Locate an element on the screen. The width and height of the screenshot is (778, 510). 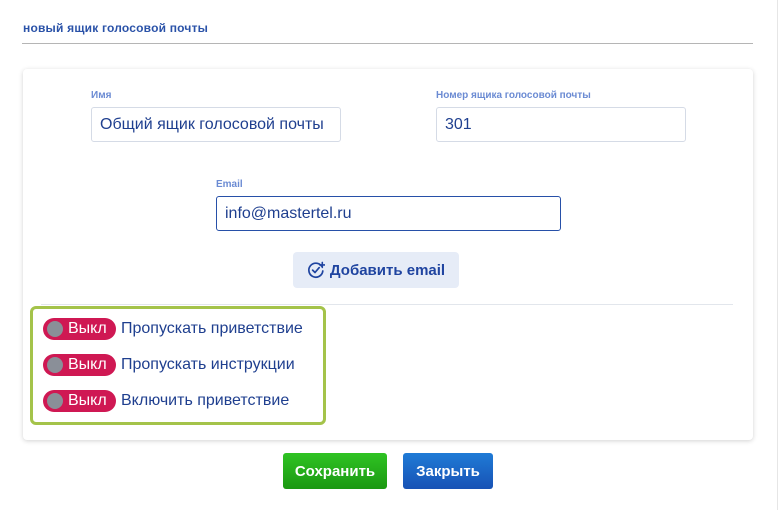
mailbox-number-field is located at coordinates (561, 124).